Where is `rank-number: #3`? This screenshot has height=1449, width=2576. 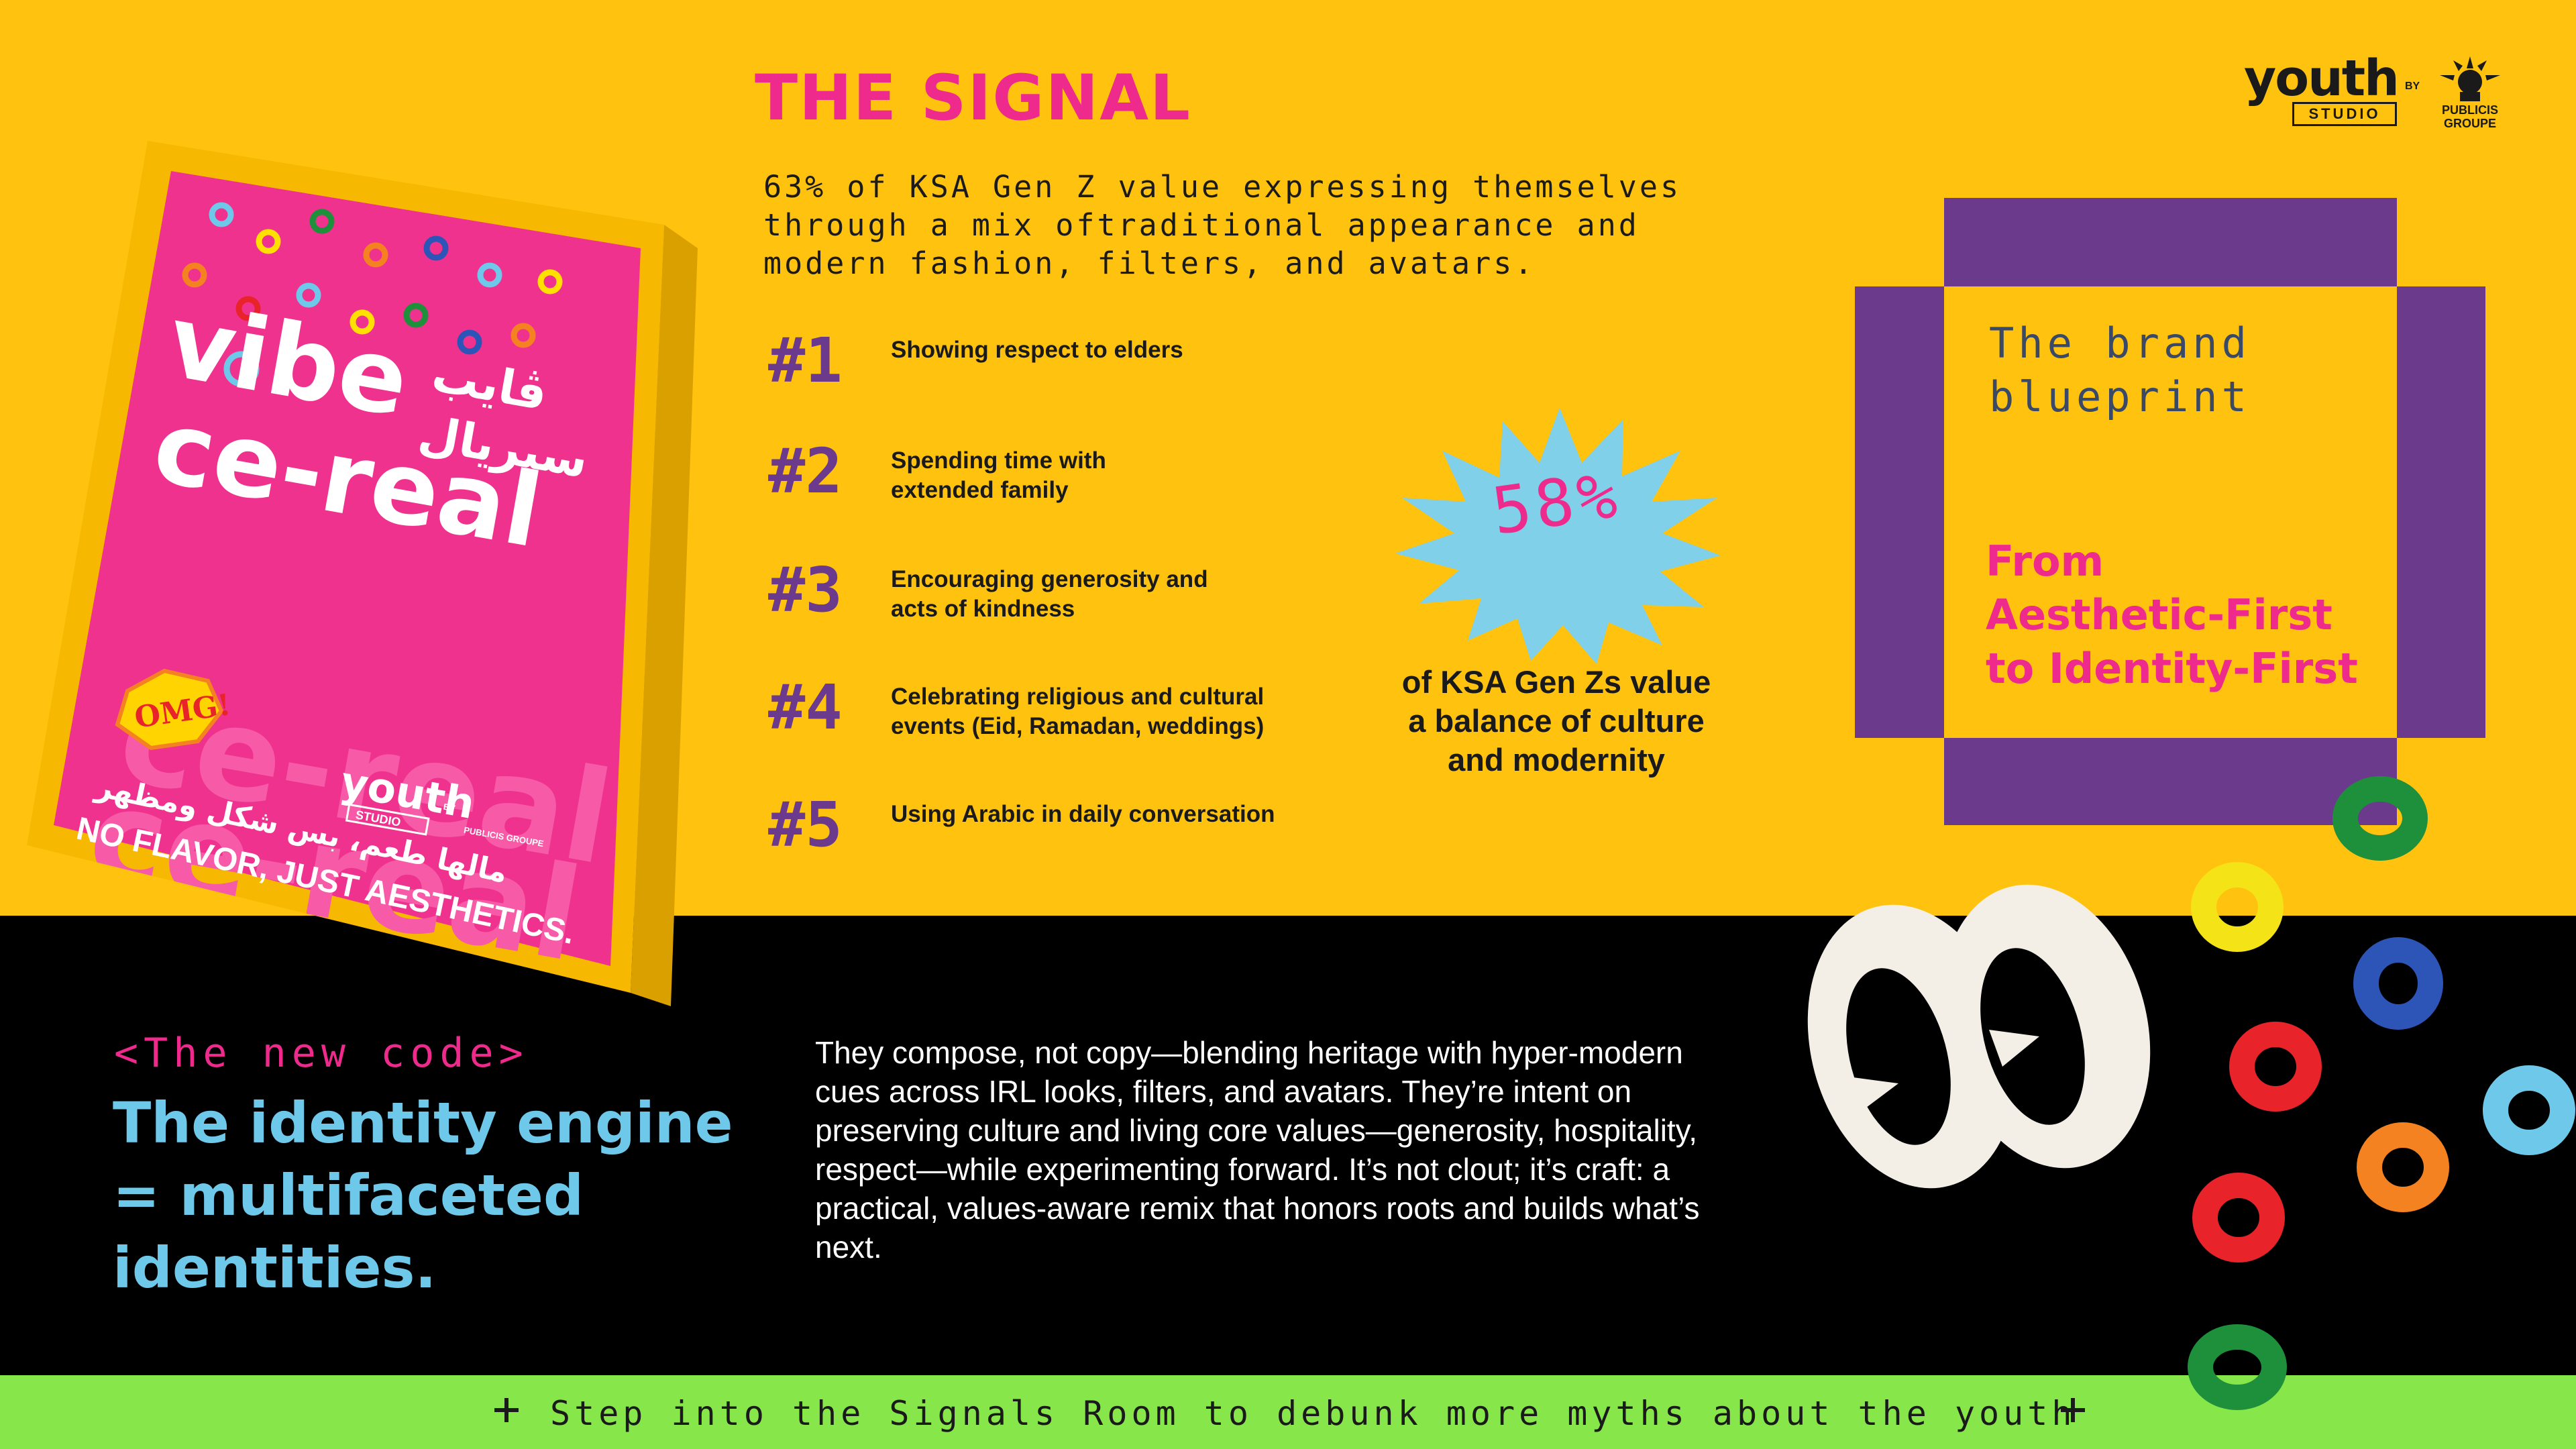 rank-number: #3 is located at coordinates (805, 590).